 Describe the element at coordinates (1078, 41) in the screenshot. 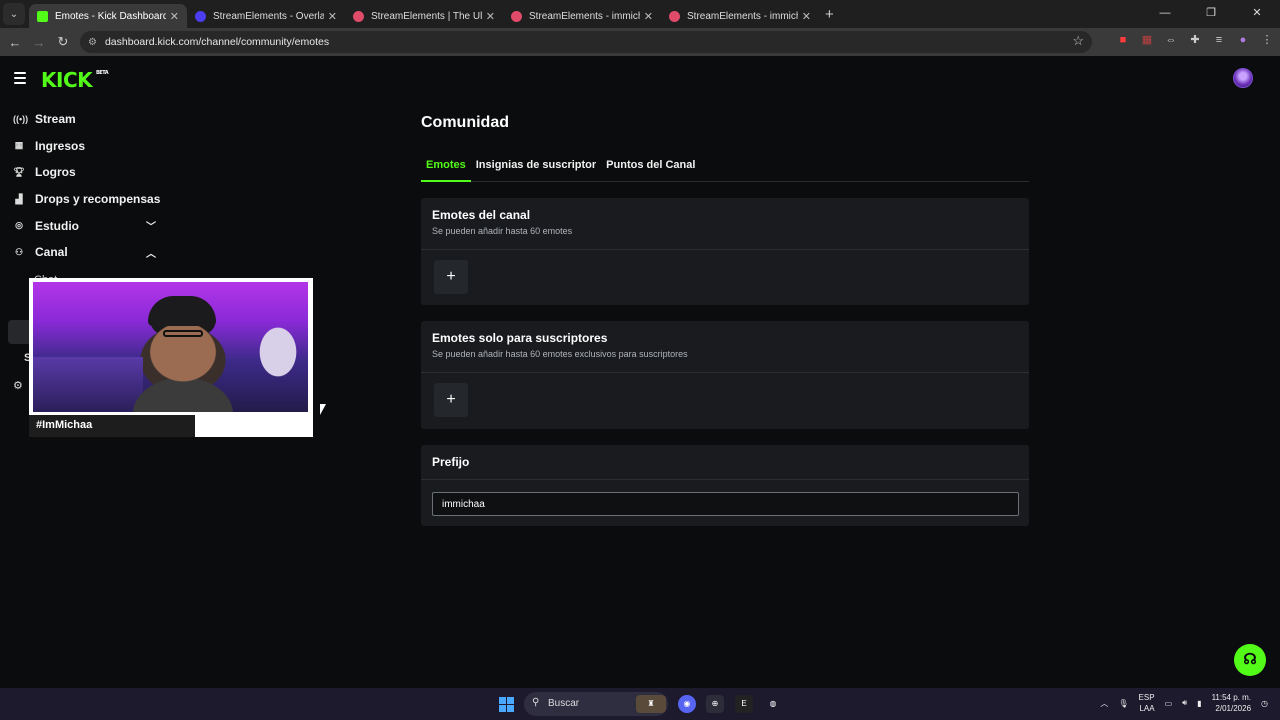

I see `bookmark-star-icon: ☆` at that location.